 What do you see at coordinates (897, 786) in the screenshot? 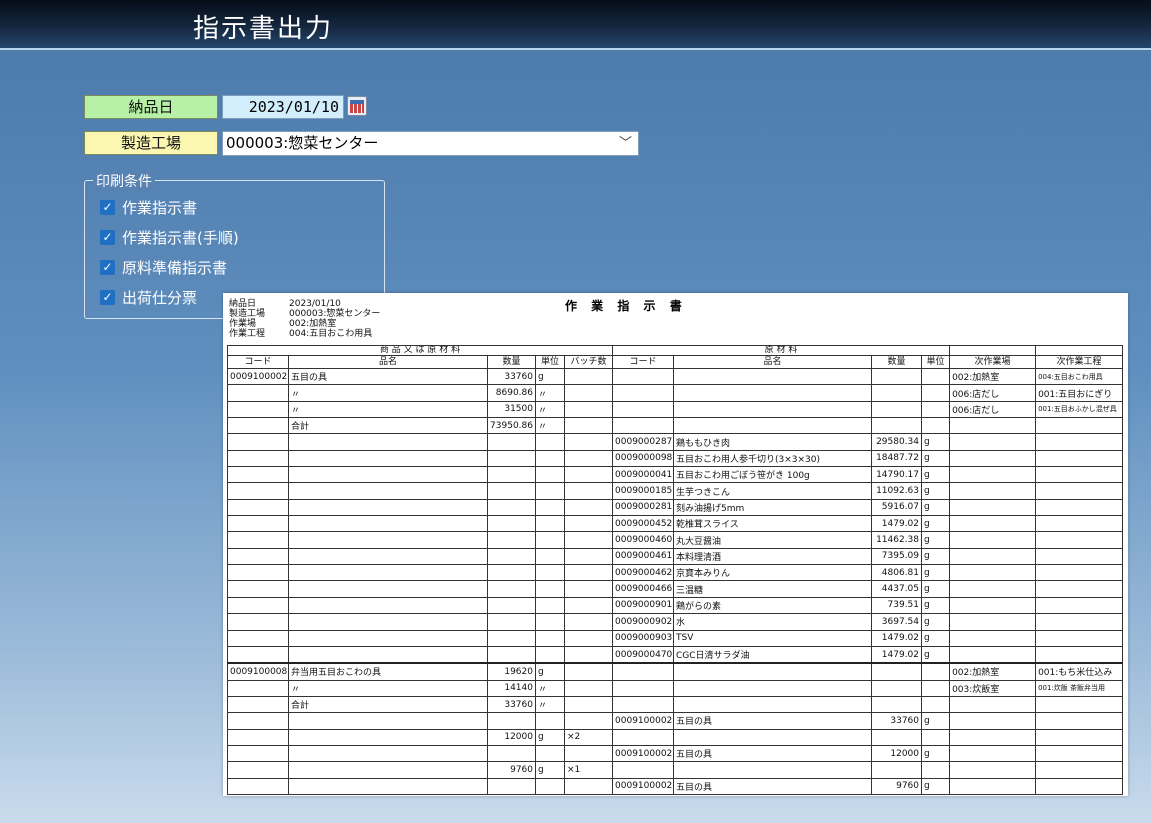
I see `col-mat-qty-cell: 9760` at bounding box center [897, 786].